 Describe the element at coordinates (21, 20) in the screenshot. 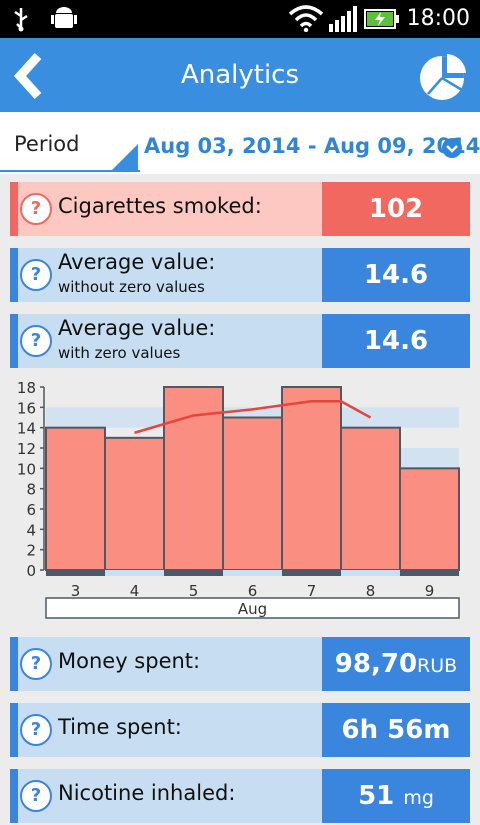

I see `usb-icon` at that location.